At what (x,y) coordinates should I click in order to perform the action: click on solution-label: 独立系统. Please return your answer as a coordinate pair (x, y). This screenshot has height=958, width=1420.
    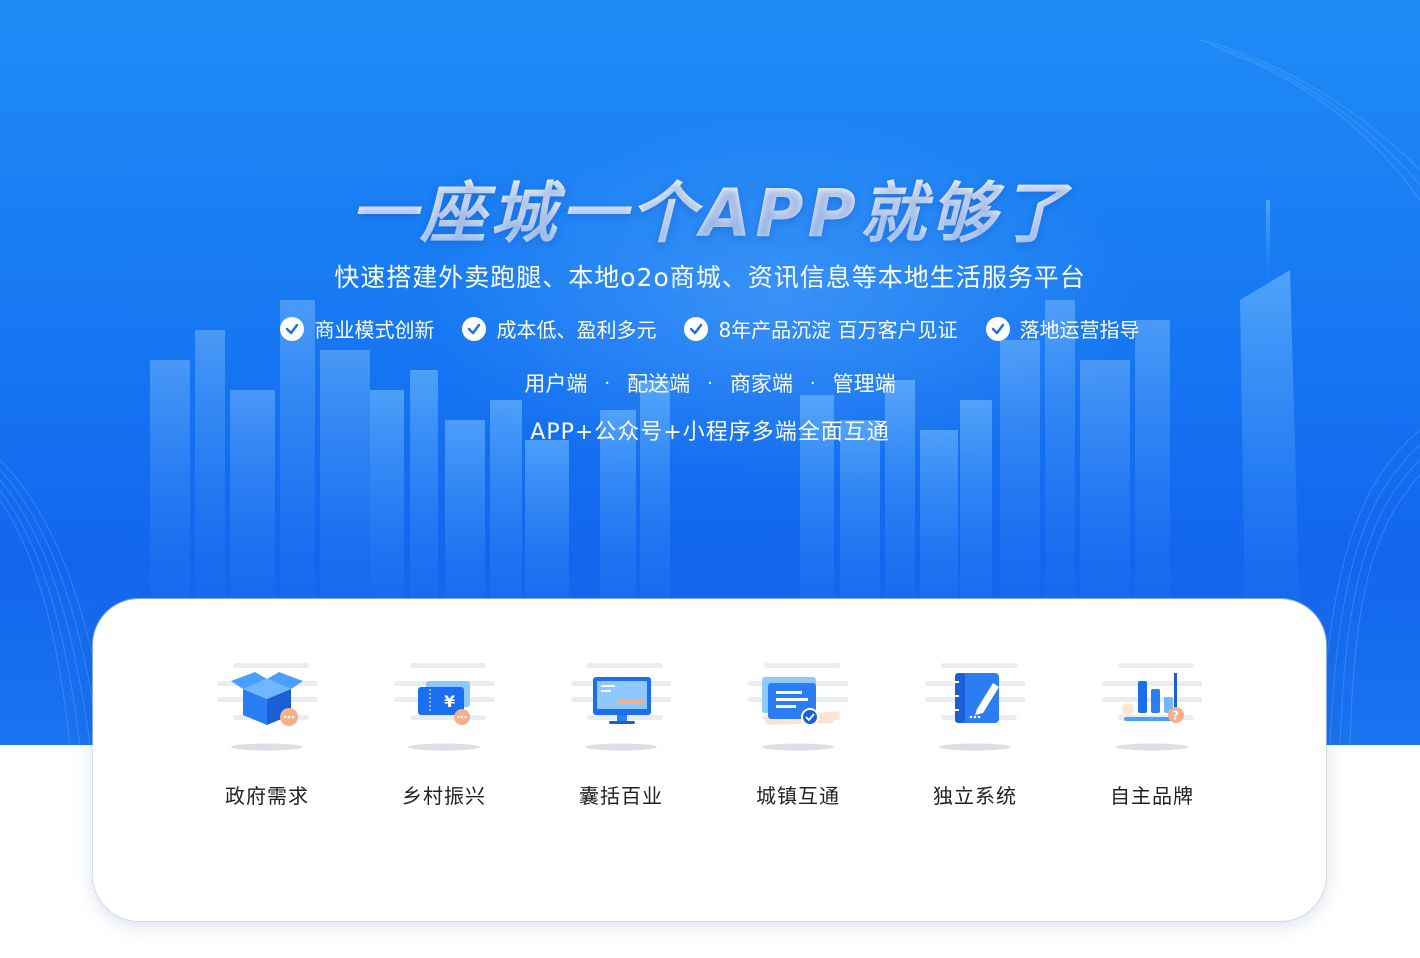
    Looking at the image, I should click on (975, 796).